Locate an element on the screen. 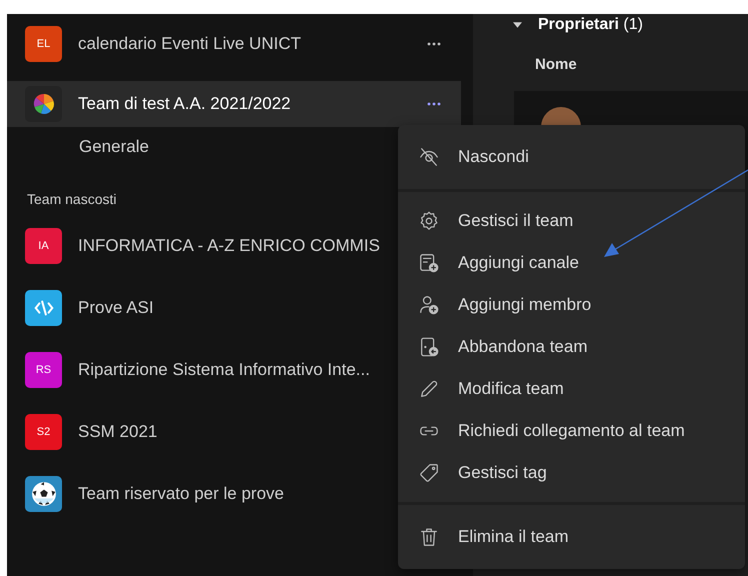 The width and height of the screenshot is (748, 576). person-add-icon is located at coordinates (429, 305).